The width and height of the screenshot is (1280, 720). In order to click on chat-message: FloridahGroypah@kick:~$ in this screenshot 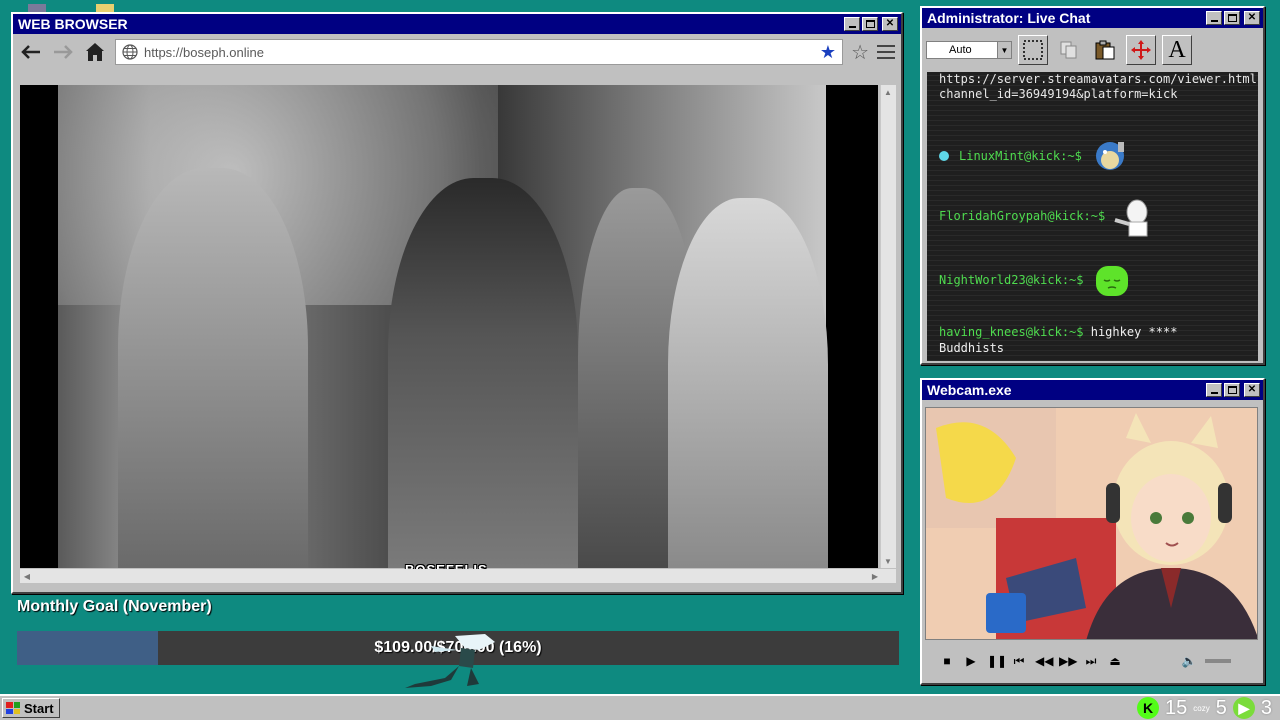, I will do `click(1047, 216)`.